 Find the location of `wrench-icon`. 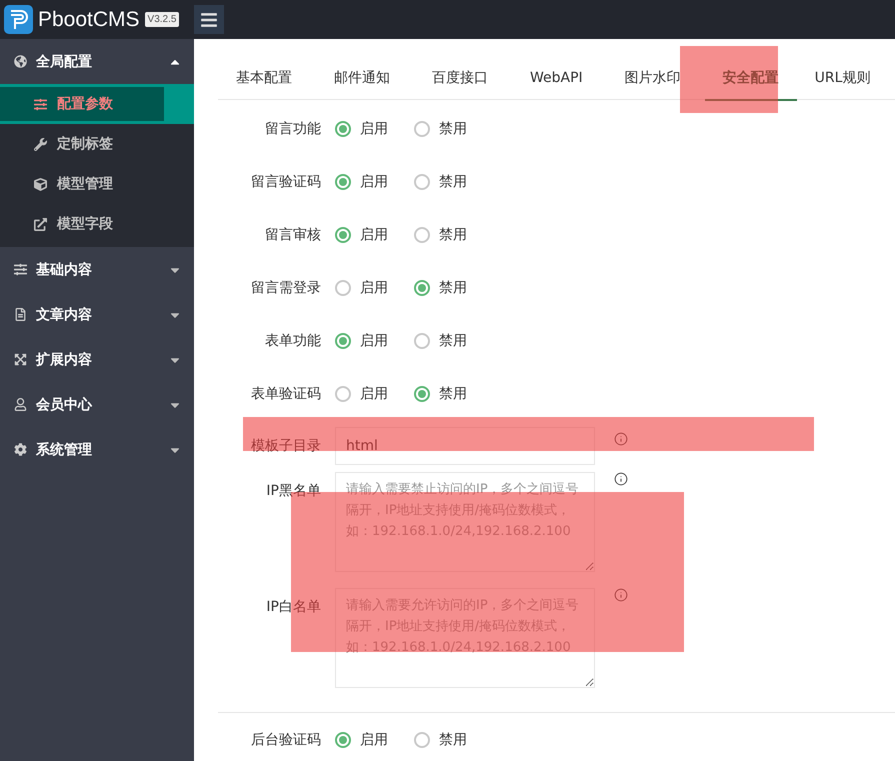

wrench-icon is located at coordinates (40, 144).